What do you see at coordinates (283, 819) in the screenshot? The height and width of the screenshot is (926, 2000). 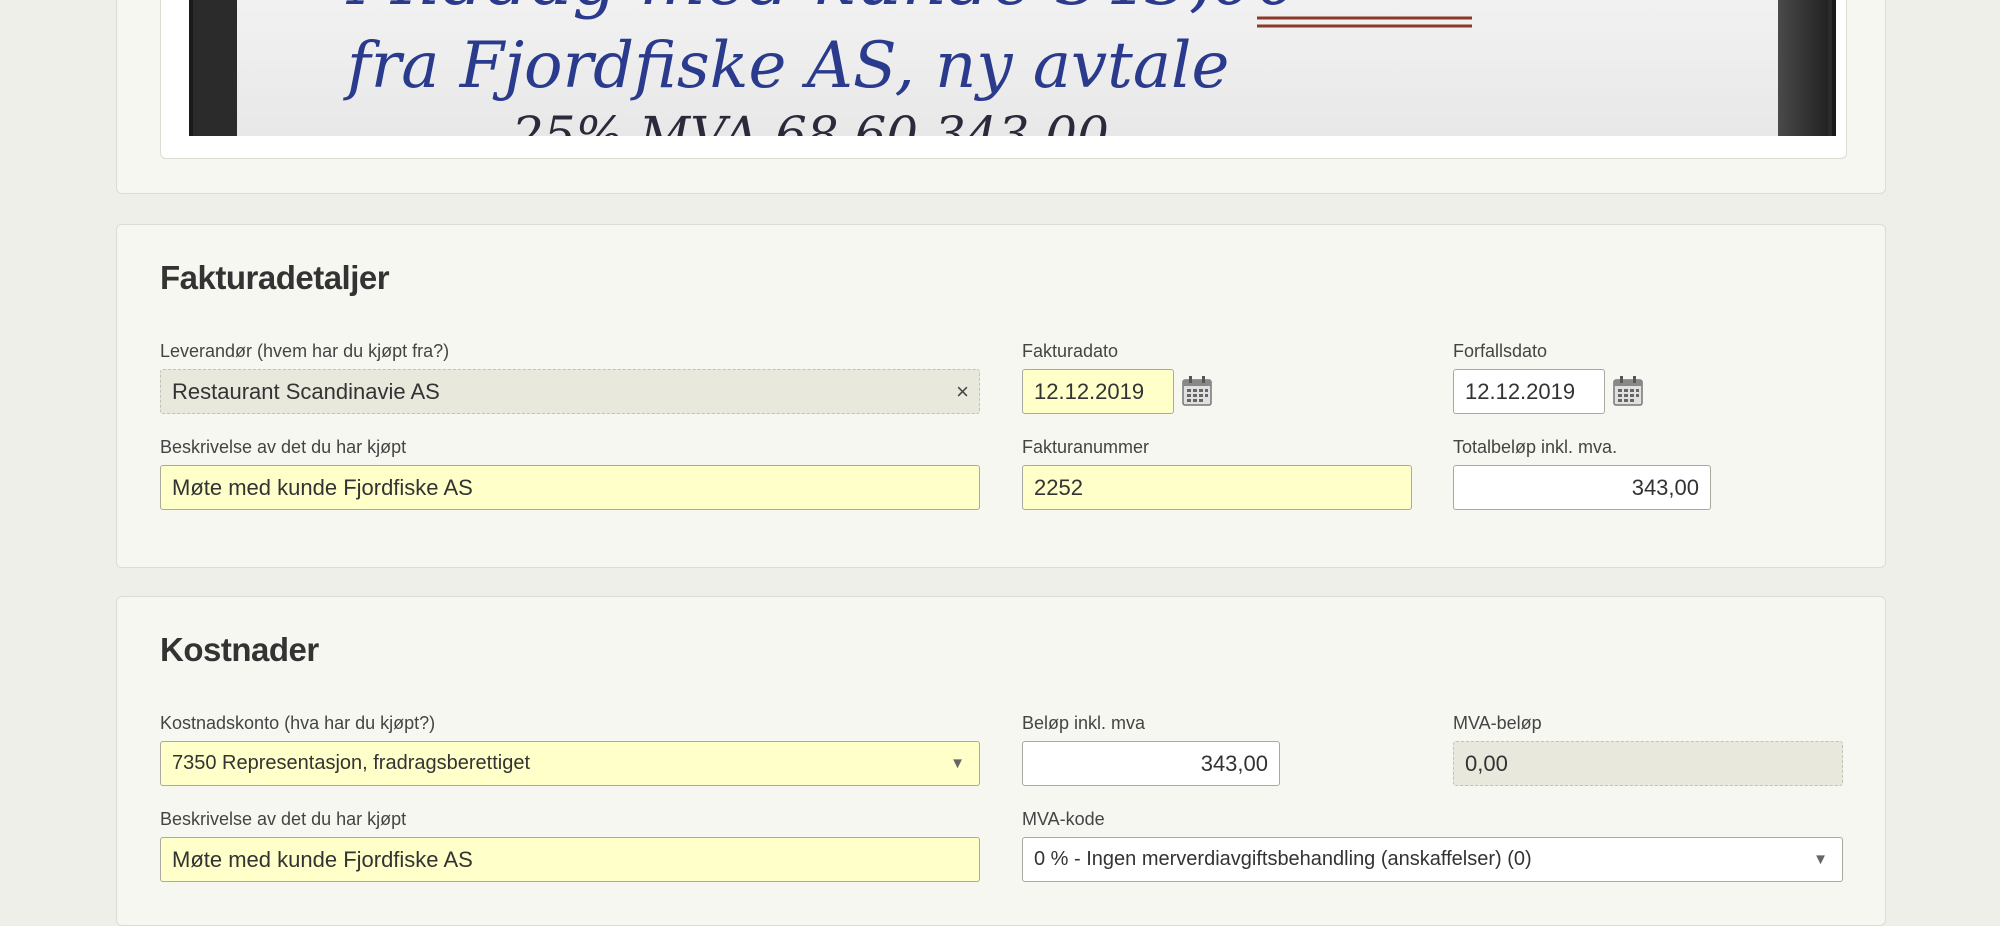 I see `cost-description-label: Beskrivelse av det du har kjøpt` at bounding box center [283, 819].